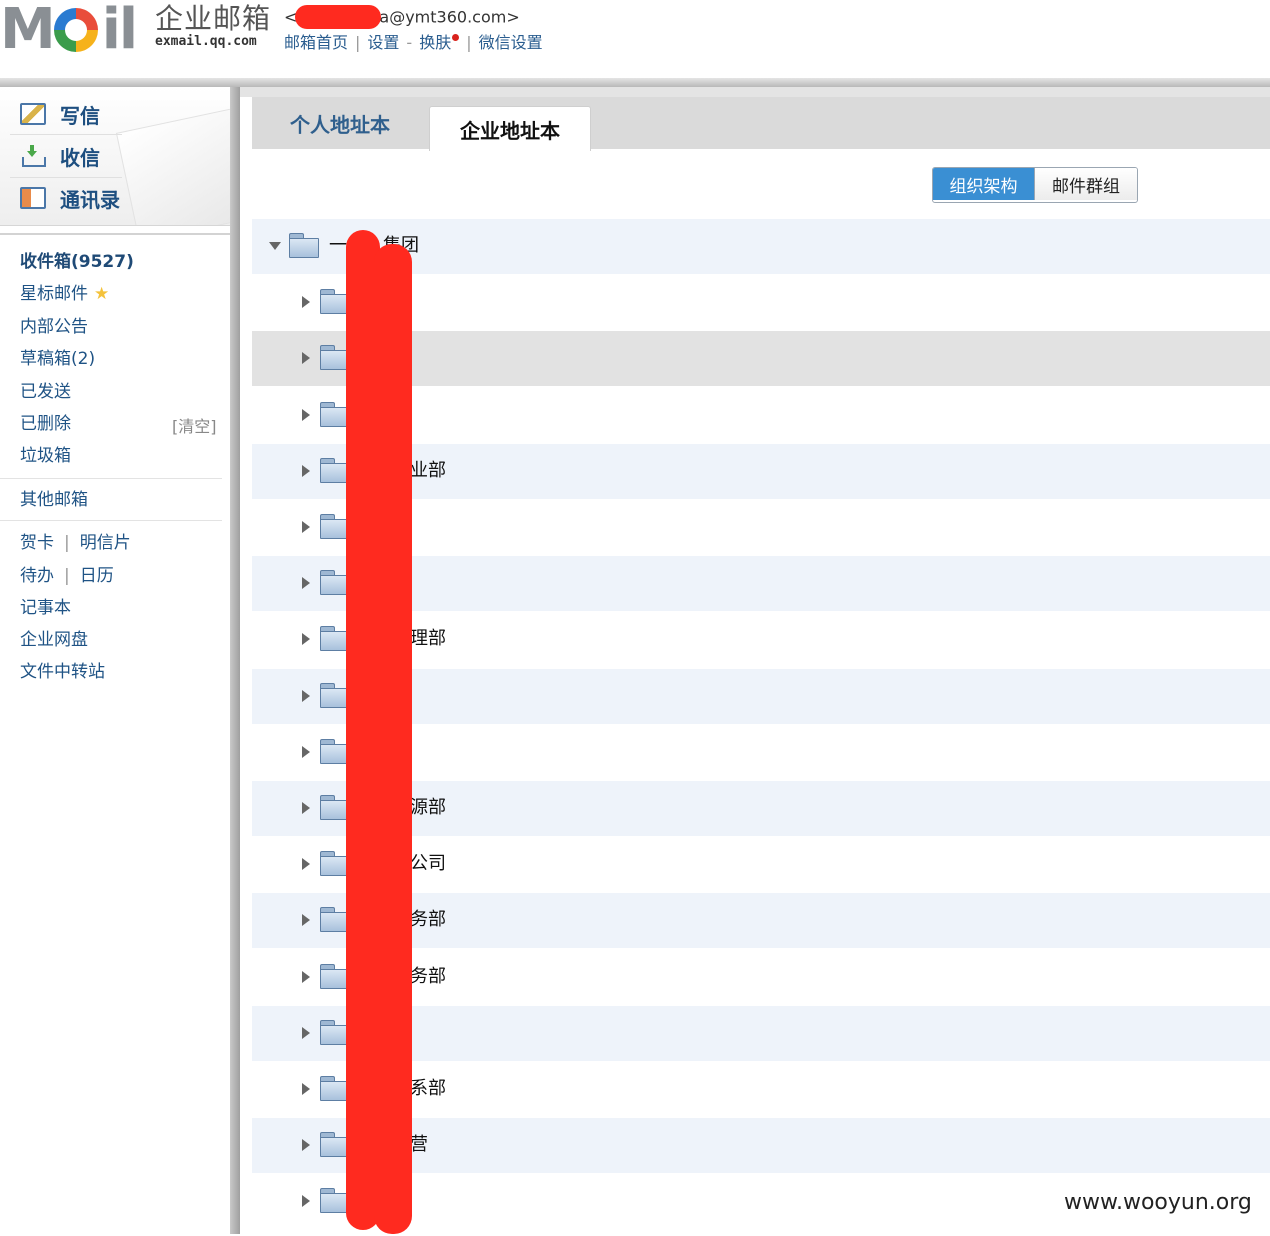 Image resolution: width=1270 pixels, height=1236 pixels. What do you see at coordinates (635, 82) in the screenshot?
I see `header-divider` at bounding box center [635, 82].